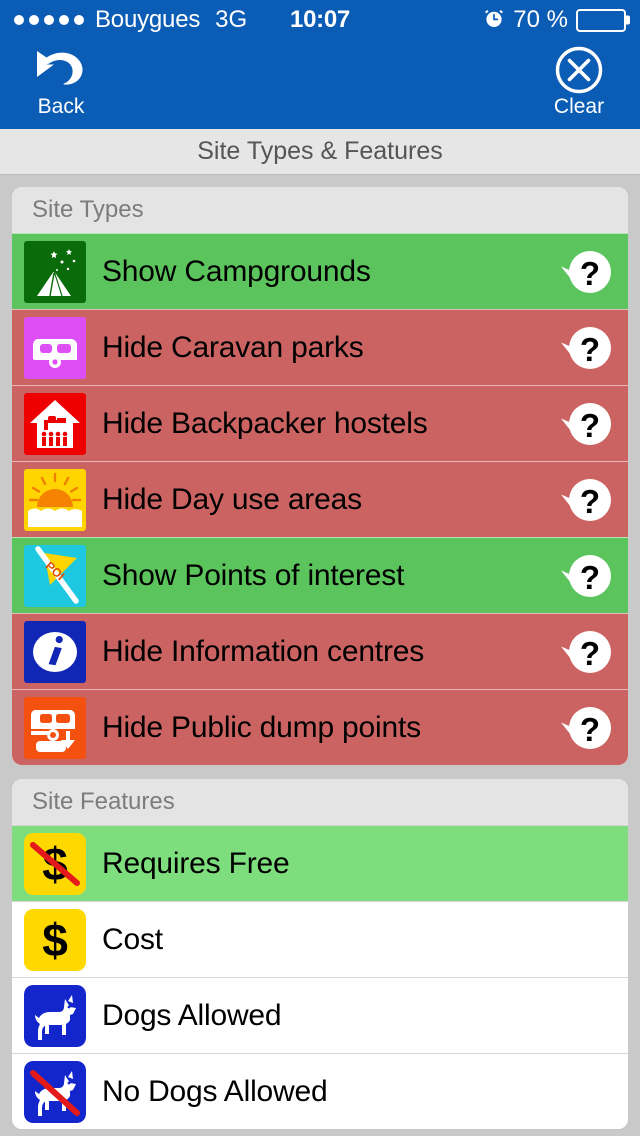 The width and height of the screenshot is (640, 1136). Describe the element at coordinates (55, 1091) in the screenshot. I see `no-dogs-allowed-icon` at that location.